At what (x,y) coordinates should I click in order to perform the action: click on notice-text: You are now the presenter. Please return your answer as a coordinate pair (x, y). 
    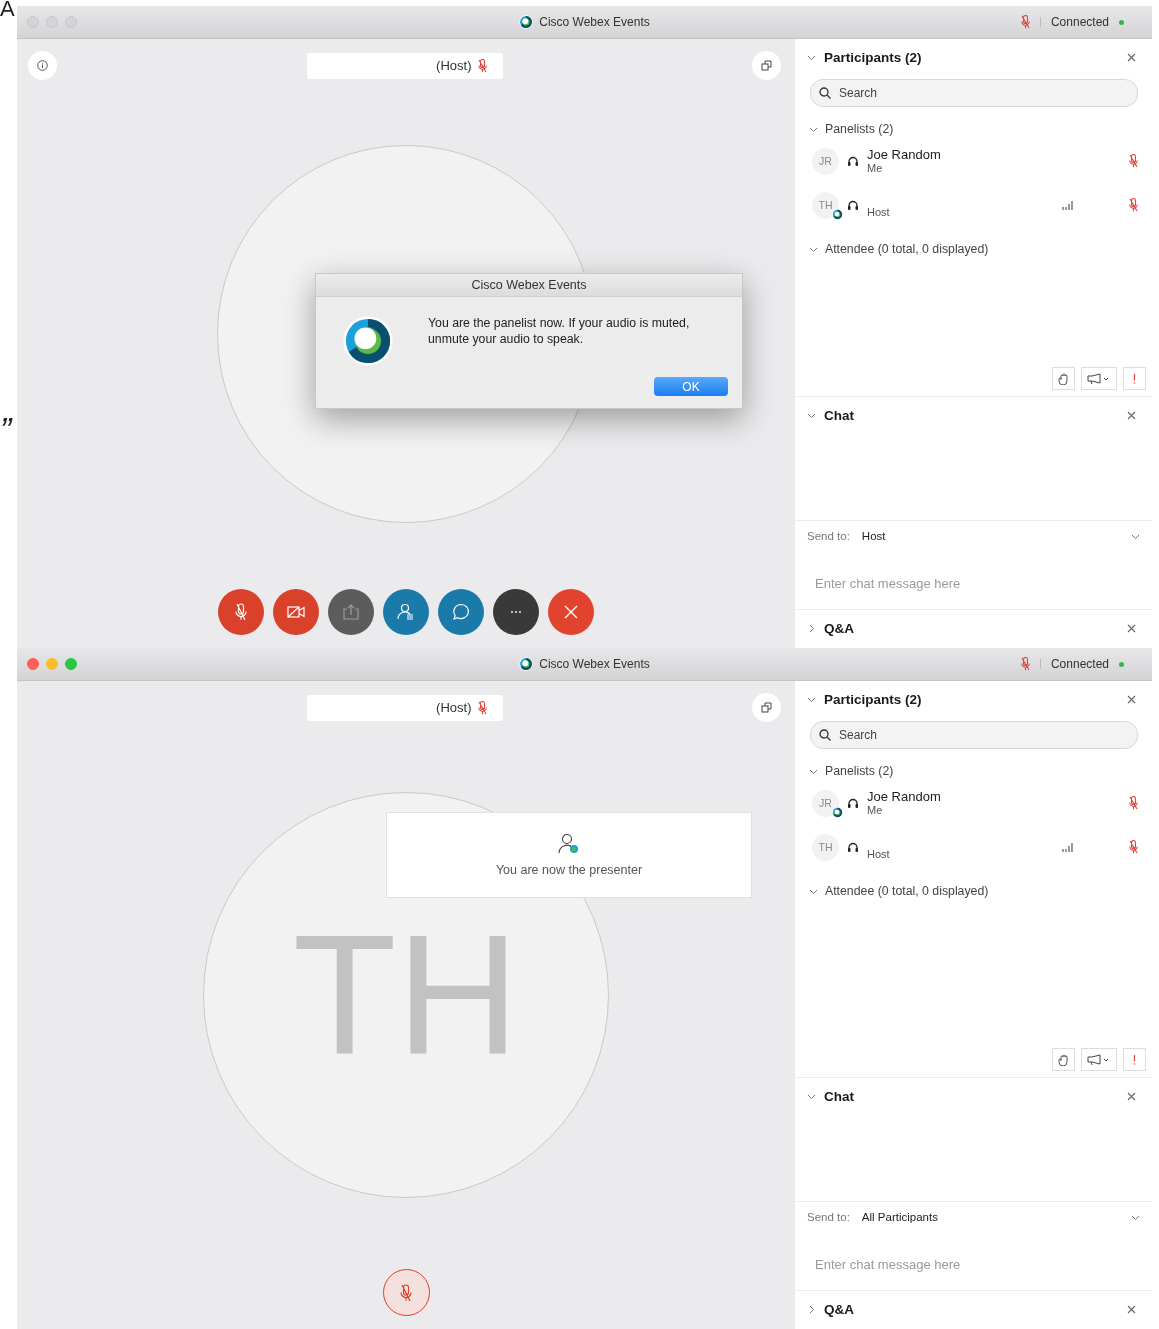
    Looking at the image, I should click on (569, 870).